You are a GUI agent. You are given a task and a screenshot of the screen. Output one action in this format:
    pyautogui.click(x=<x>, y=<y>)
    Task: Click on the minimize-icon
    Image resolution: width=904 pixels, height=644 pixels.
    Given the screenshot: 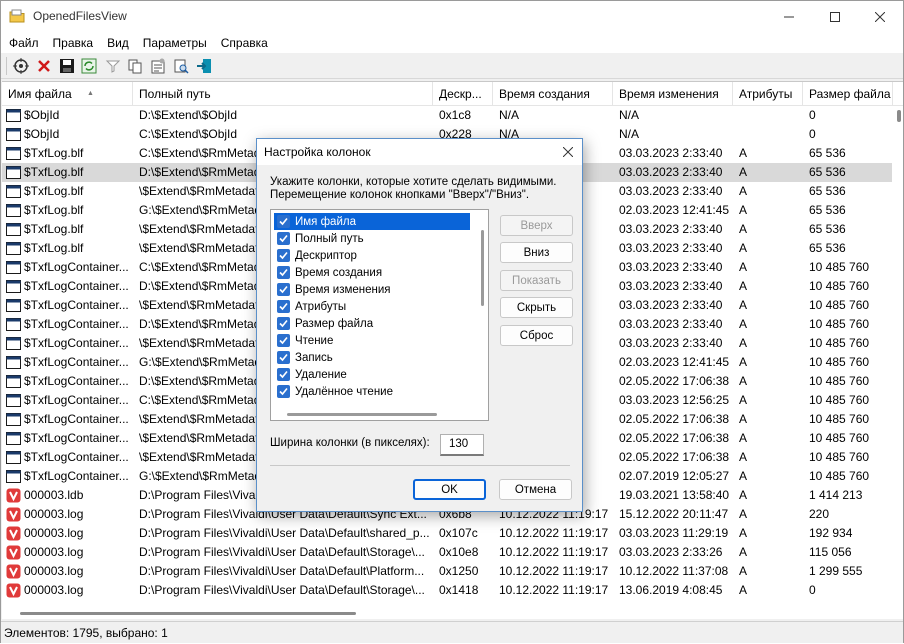 What is the action you would take?
    pyautogui.click(x=789, y=16)
    